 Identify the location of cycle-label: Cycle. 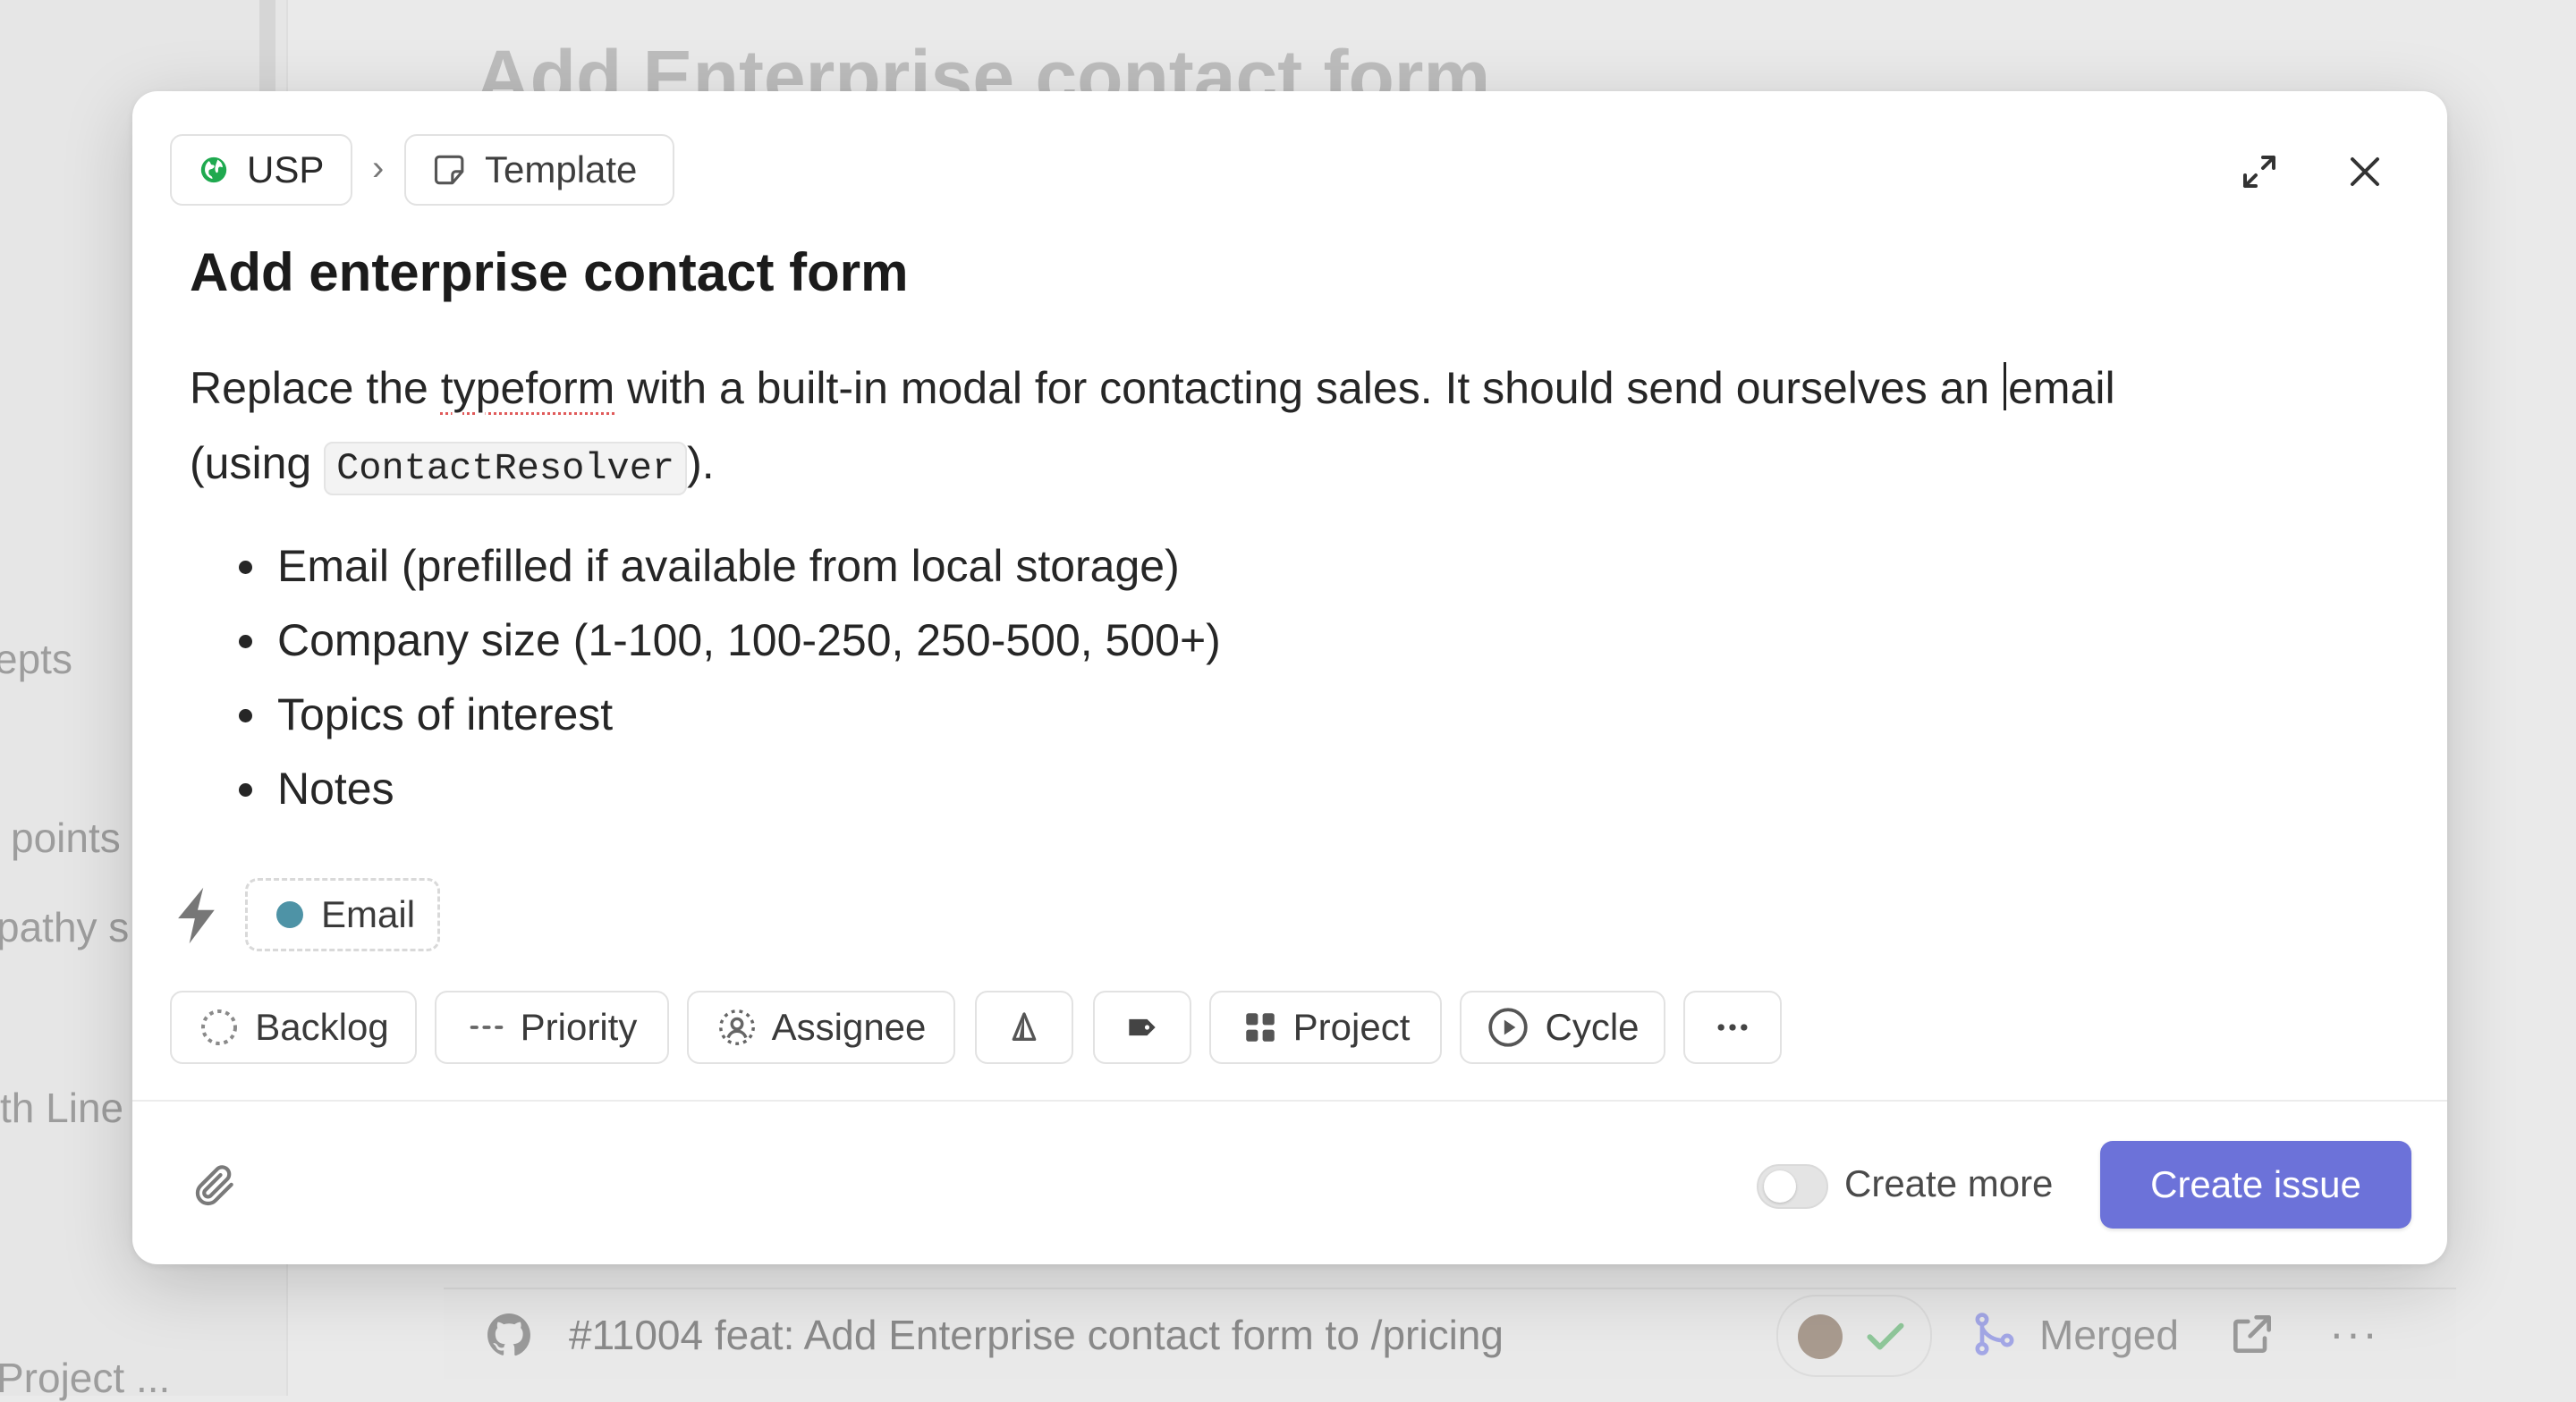
(1592, 1027).